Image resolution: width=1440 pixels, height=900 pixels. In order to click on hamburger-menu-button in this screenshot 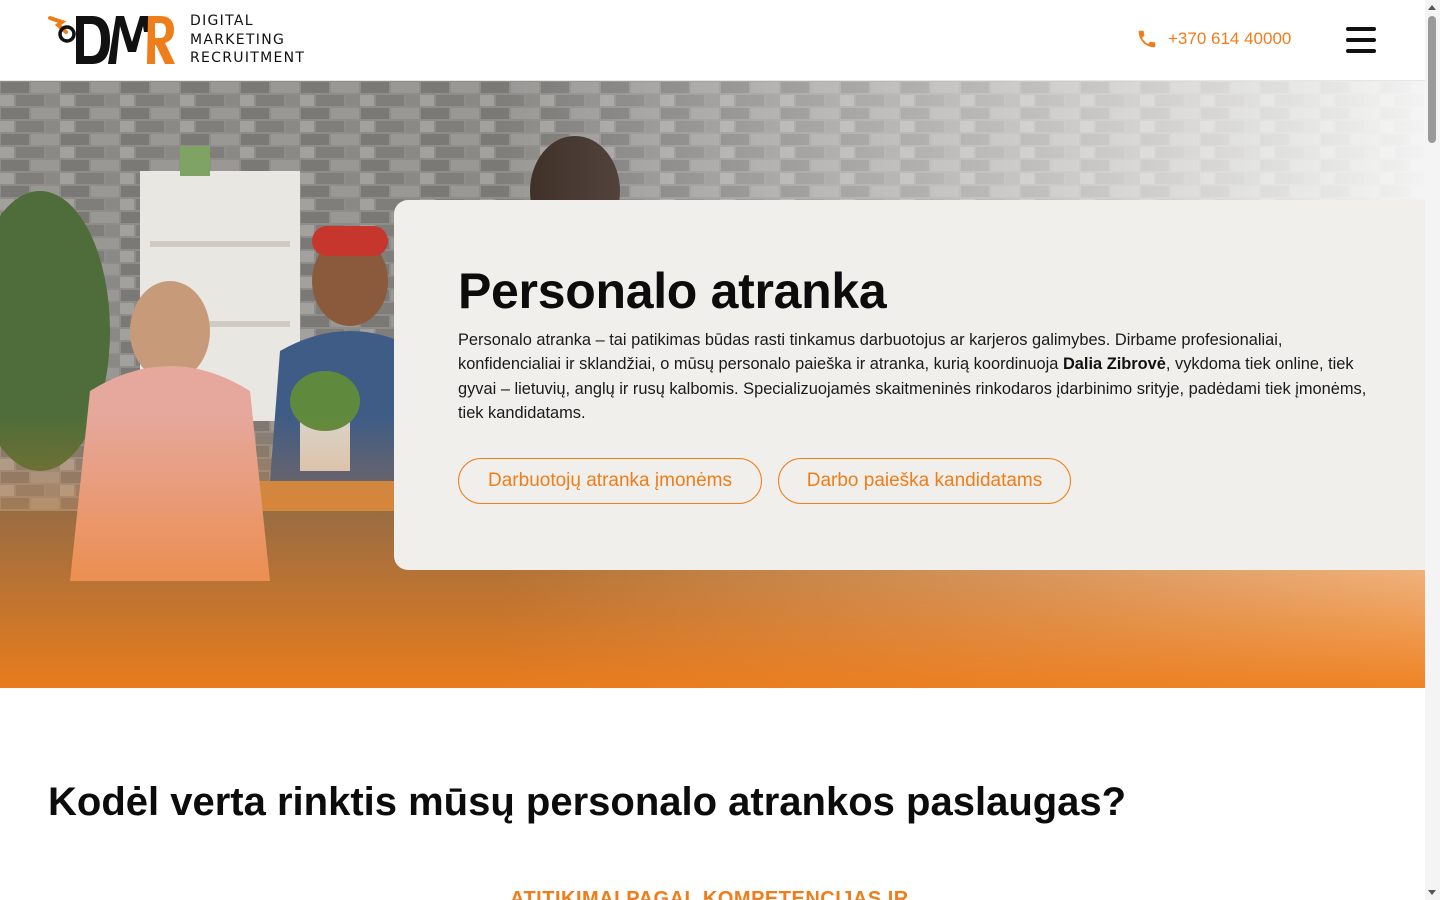, I will do `click(1361, 40)`.